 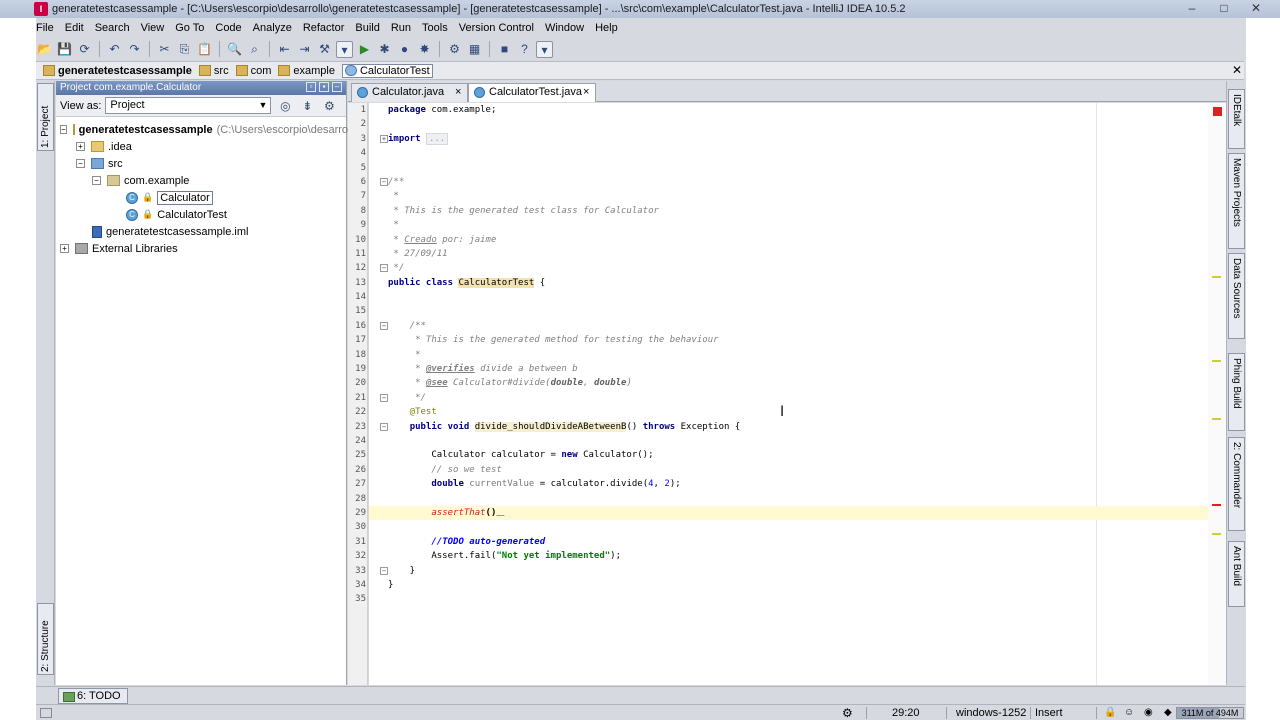 I want to click on insert-mode: Insert, so click(x=1049, y=713).